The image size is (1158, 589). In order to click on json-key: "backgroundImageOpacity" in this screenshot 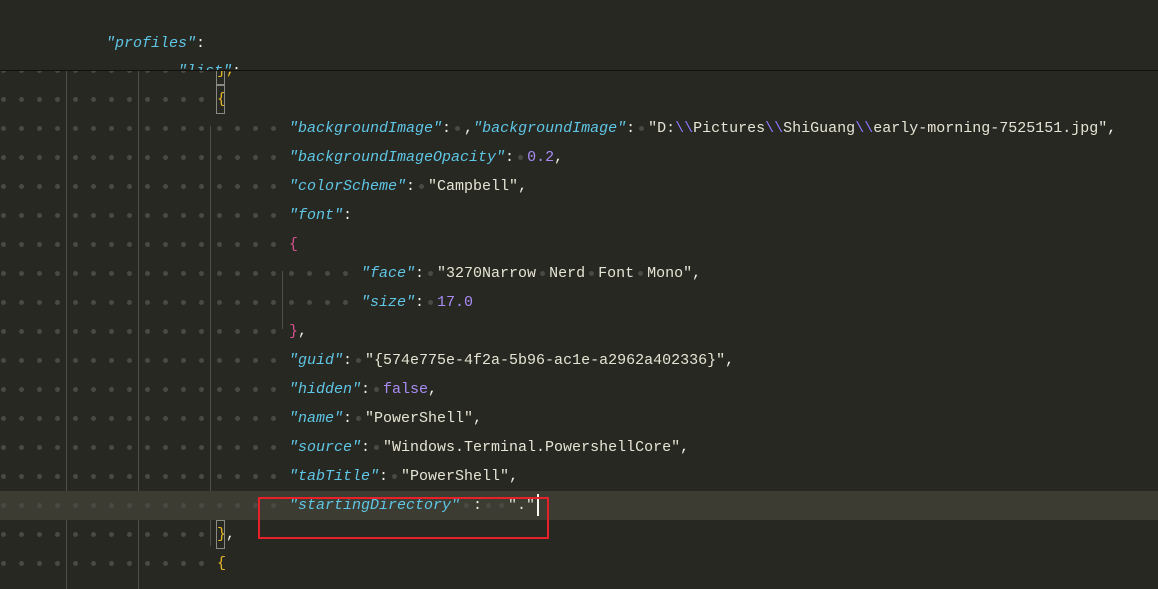, I will do `click(397, 157)`.